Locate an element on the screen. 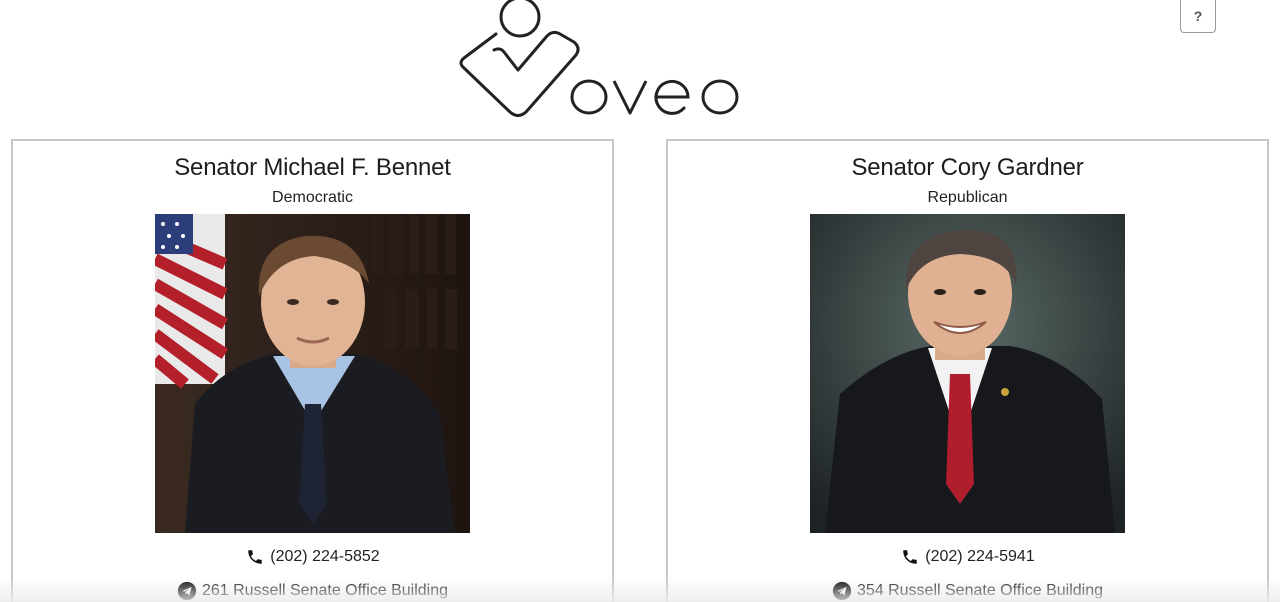  senator-party: Republican is located at coordinates (967, 197).